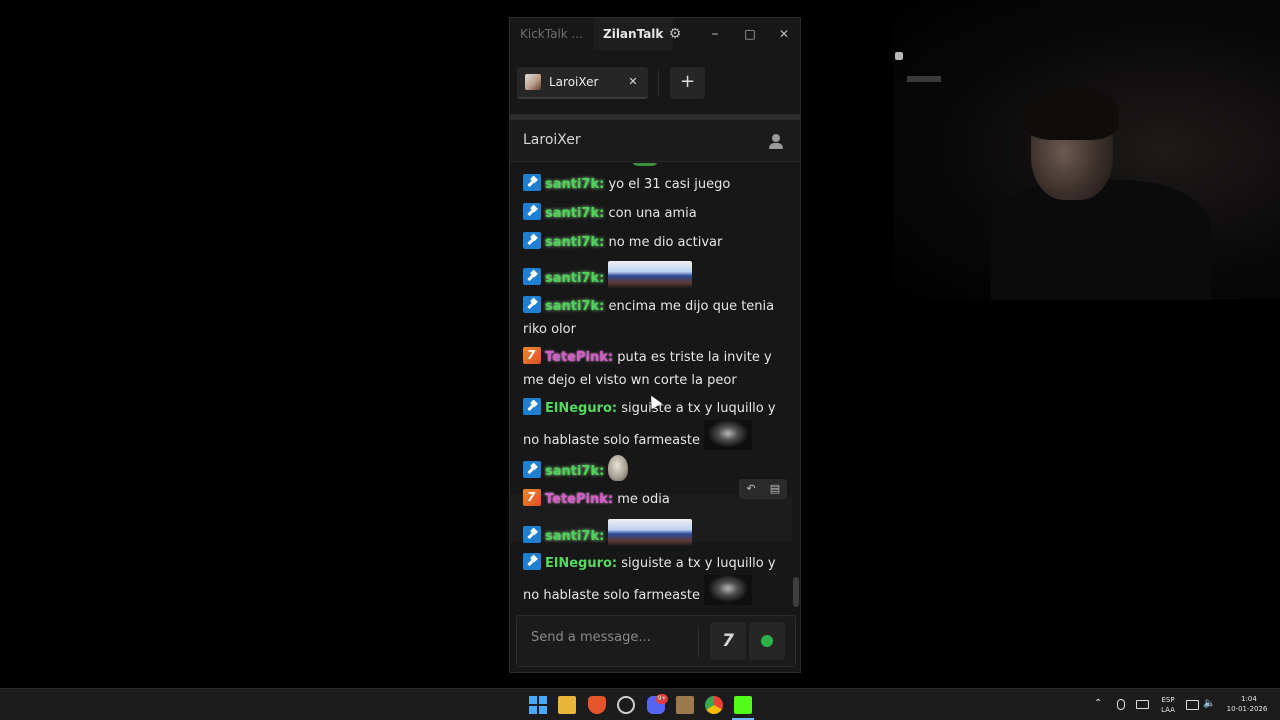  Describe the element at coordinates (640, 704) in the screenshot. I see `taskbar: 9+ ⌃ ESP LAA 🔈 1:04 10-01-2026` at that location.